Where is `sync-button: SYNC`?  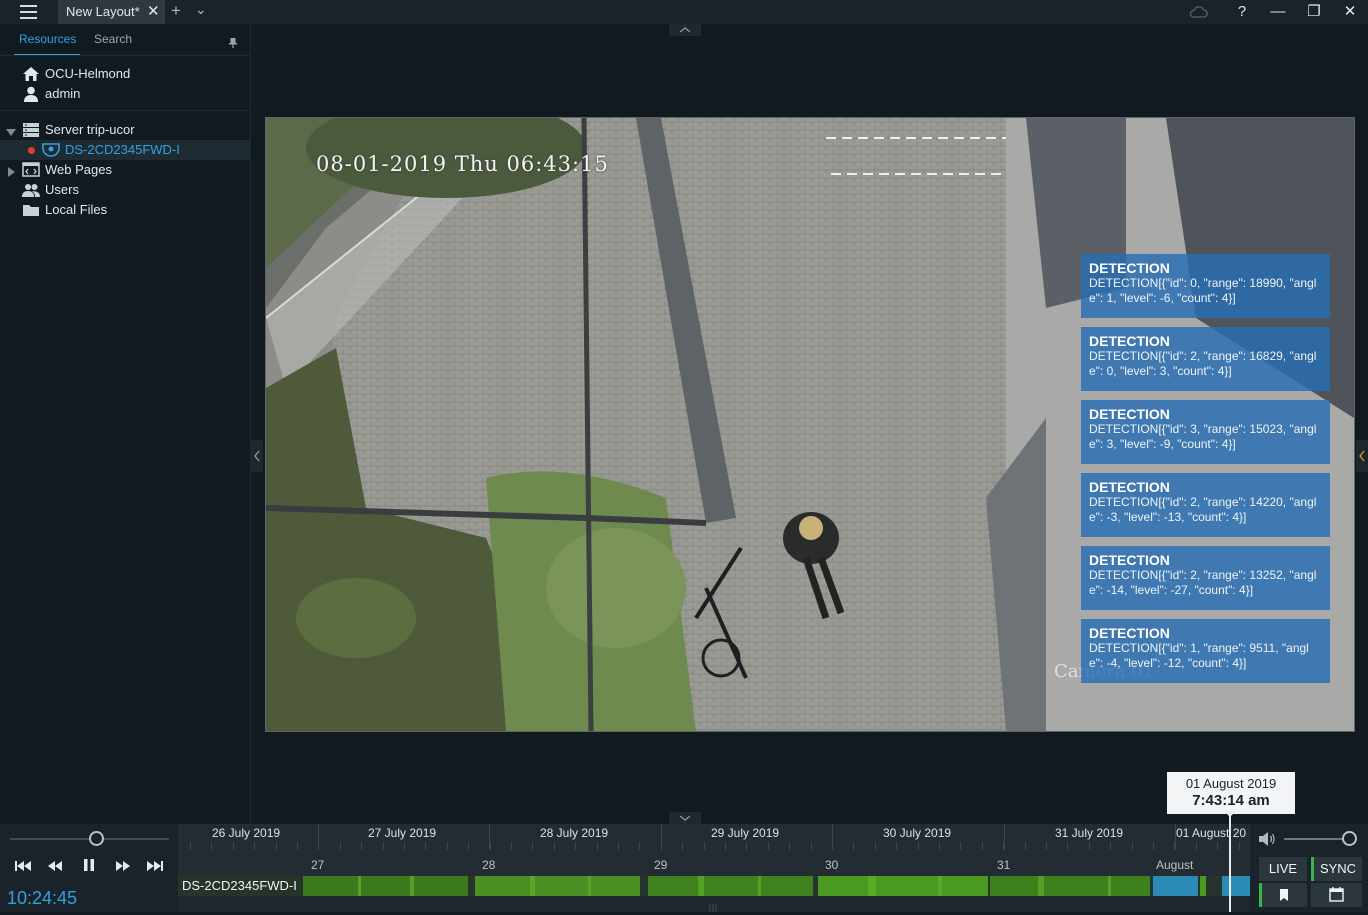 sync-button: SYNC is located at coordinates (1336, 869).